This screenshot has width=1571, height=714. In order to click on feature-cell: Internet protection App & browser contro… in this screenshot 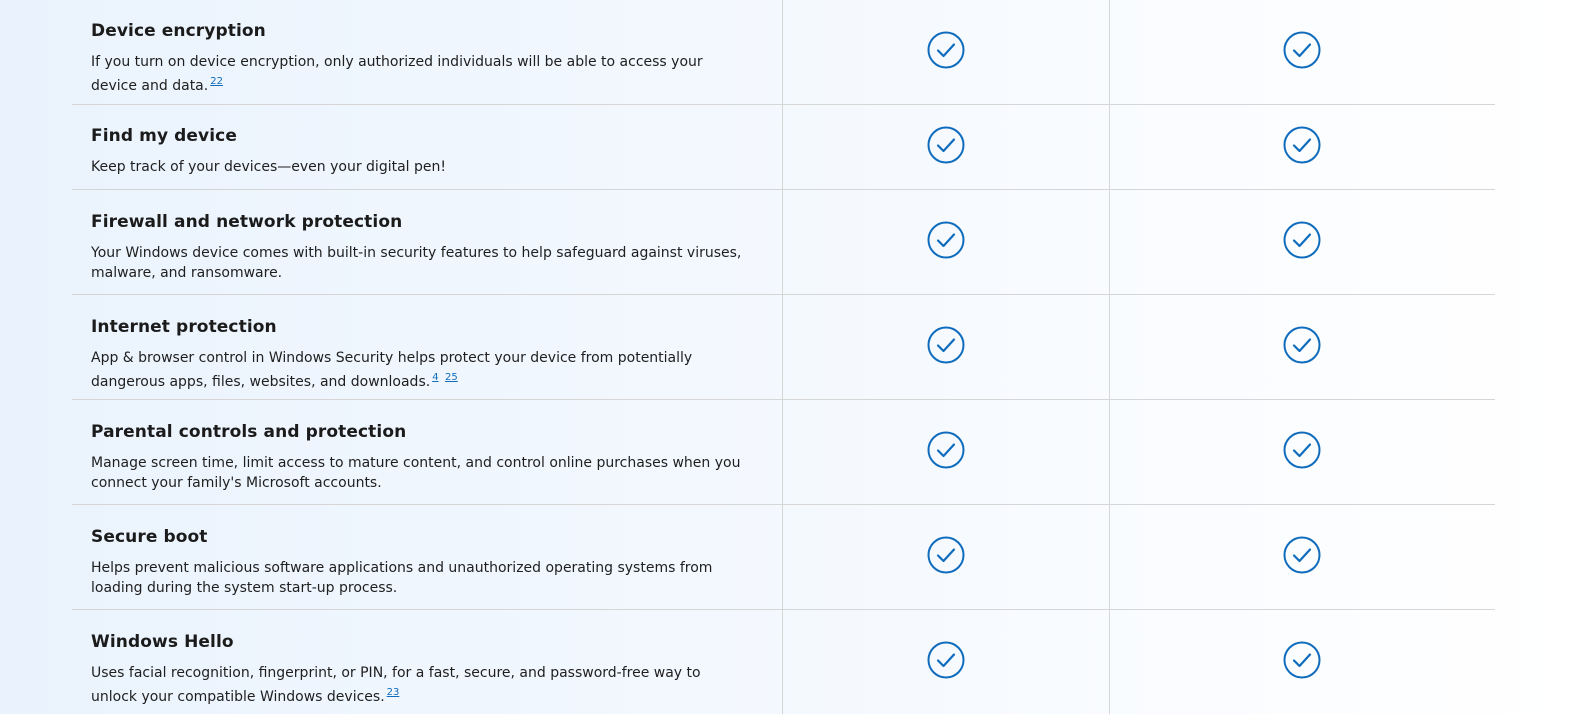, I will do `click(427, 347)`.